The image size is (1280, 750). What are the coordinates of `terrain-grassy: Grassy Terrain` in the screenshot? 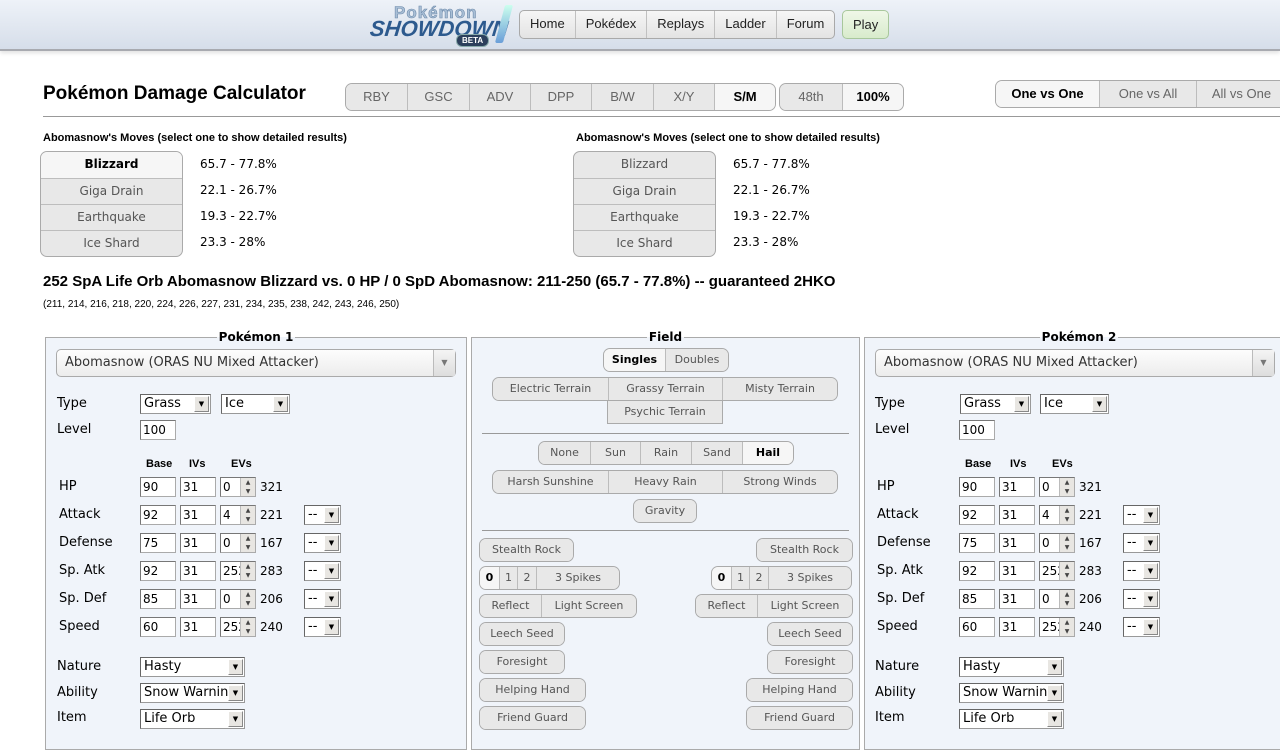 It's located at (665, 389).